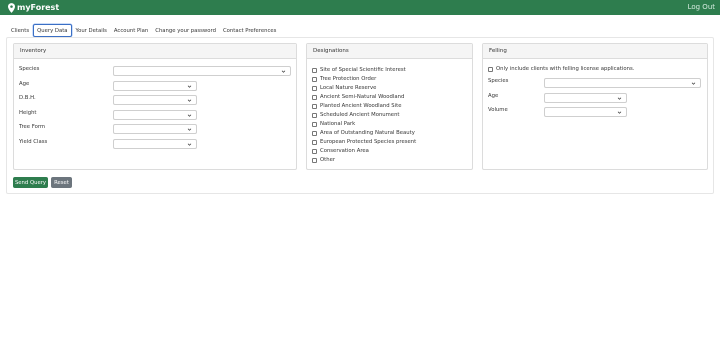 This screenshot has height=363, width=720. What do you see at coordinates (368, 142) in the screenshot?
I see `designation-label: European Protected Species present` at bounding box center [368, 142].